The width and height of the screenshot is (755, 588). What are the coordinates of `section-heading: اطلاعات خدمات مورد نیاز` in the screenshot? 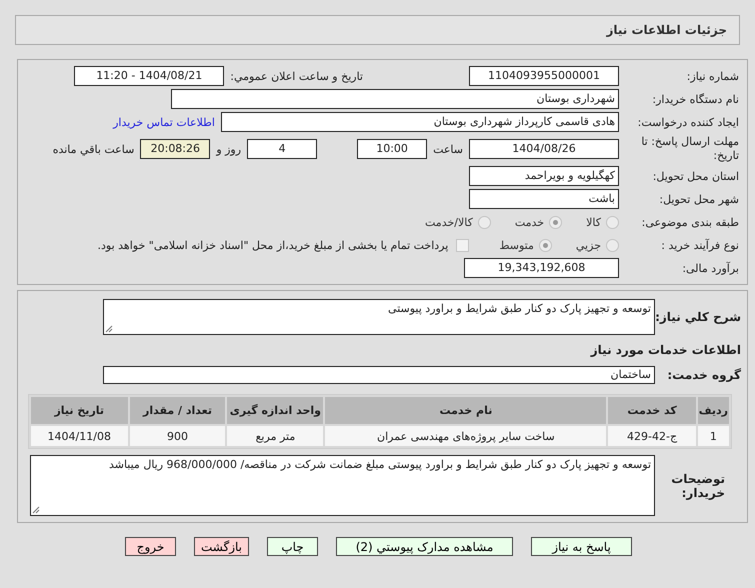 It's located at (665, 350).